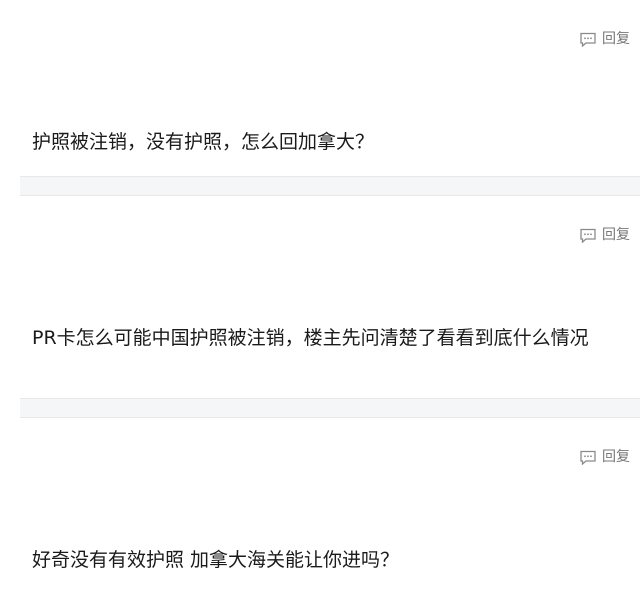  What do you see at coordinates (216, 560) in the screenshot?
I see `reply-text: 好奇没有有效护照 加拿大海关能让你进吗？` at bounding box center [216, 560].